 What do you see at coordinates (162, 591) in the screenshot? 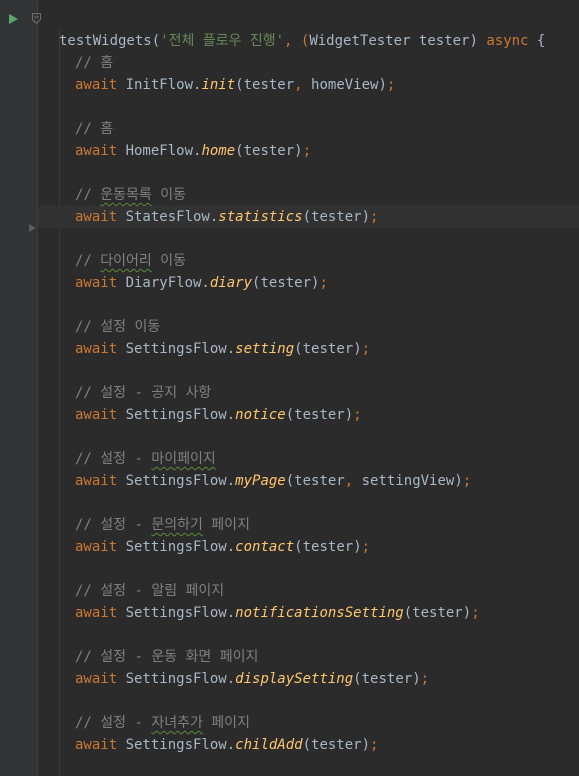
I see `comment-text: 설정 - 알림 페이지` at bounding box center [162, 591].